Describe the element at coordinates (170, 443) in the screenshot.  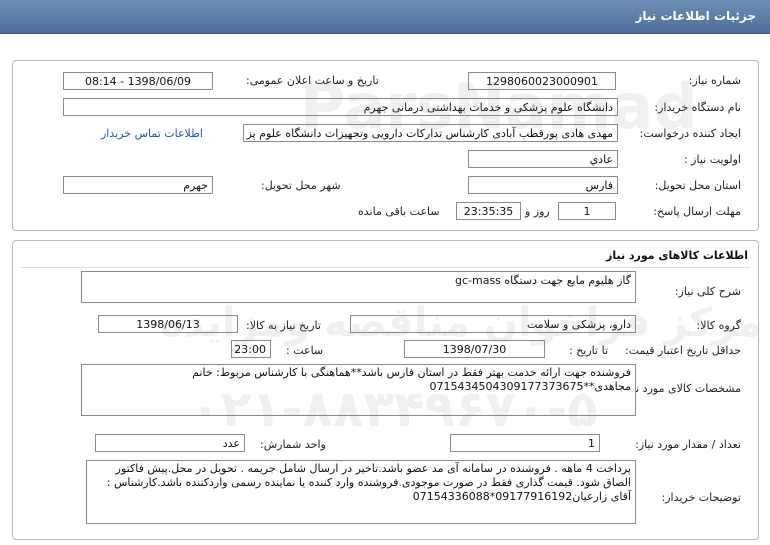
I see `unit-field: عدد` at that location.